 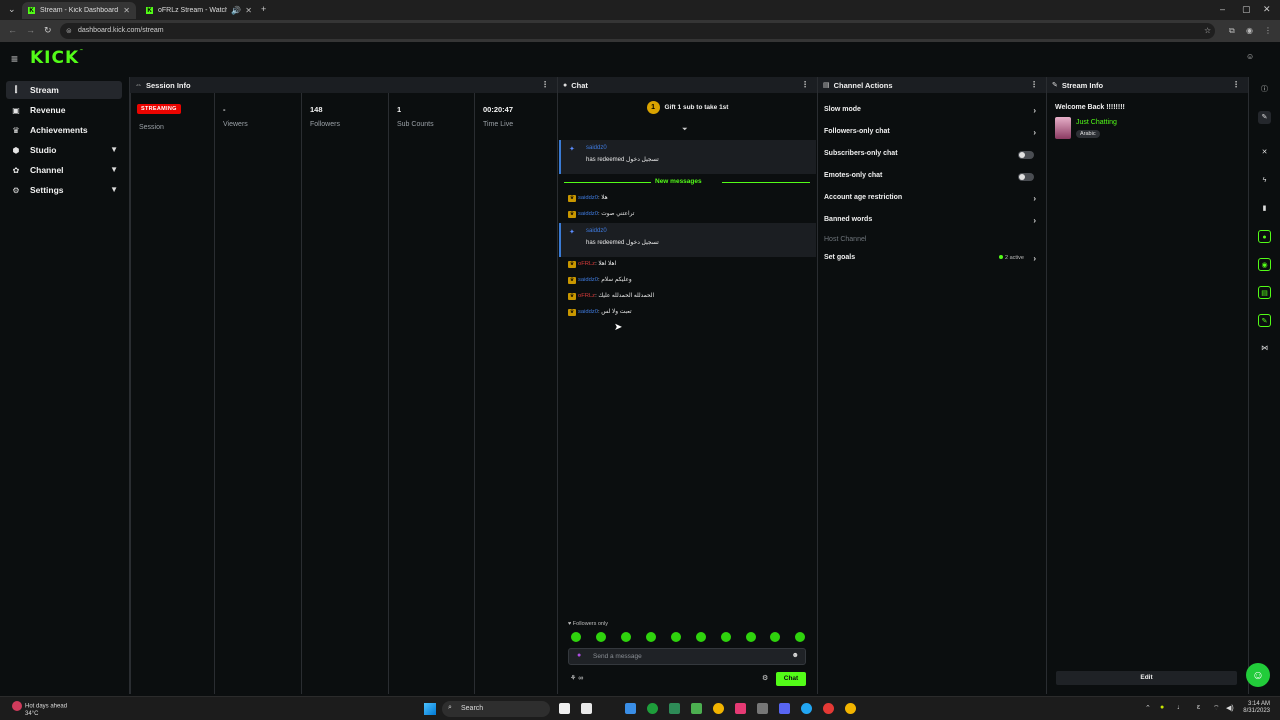 What do you see at coordinates (600, 280) in the screenshot?
I see `chat-message: ♛ saiddz0 : وعليكم سلام` at bounding box center [600, 280].